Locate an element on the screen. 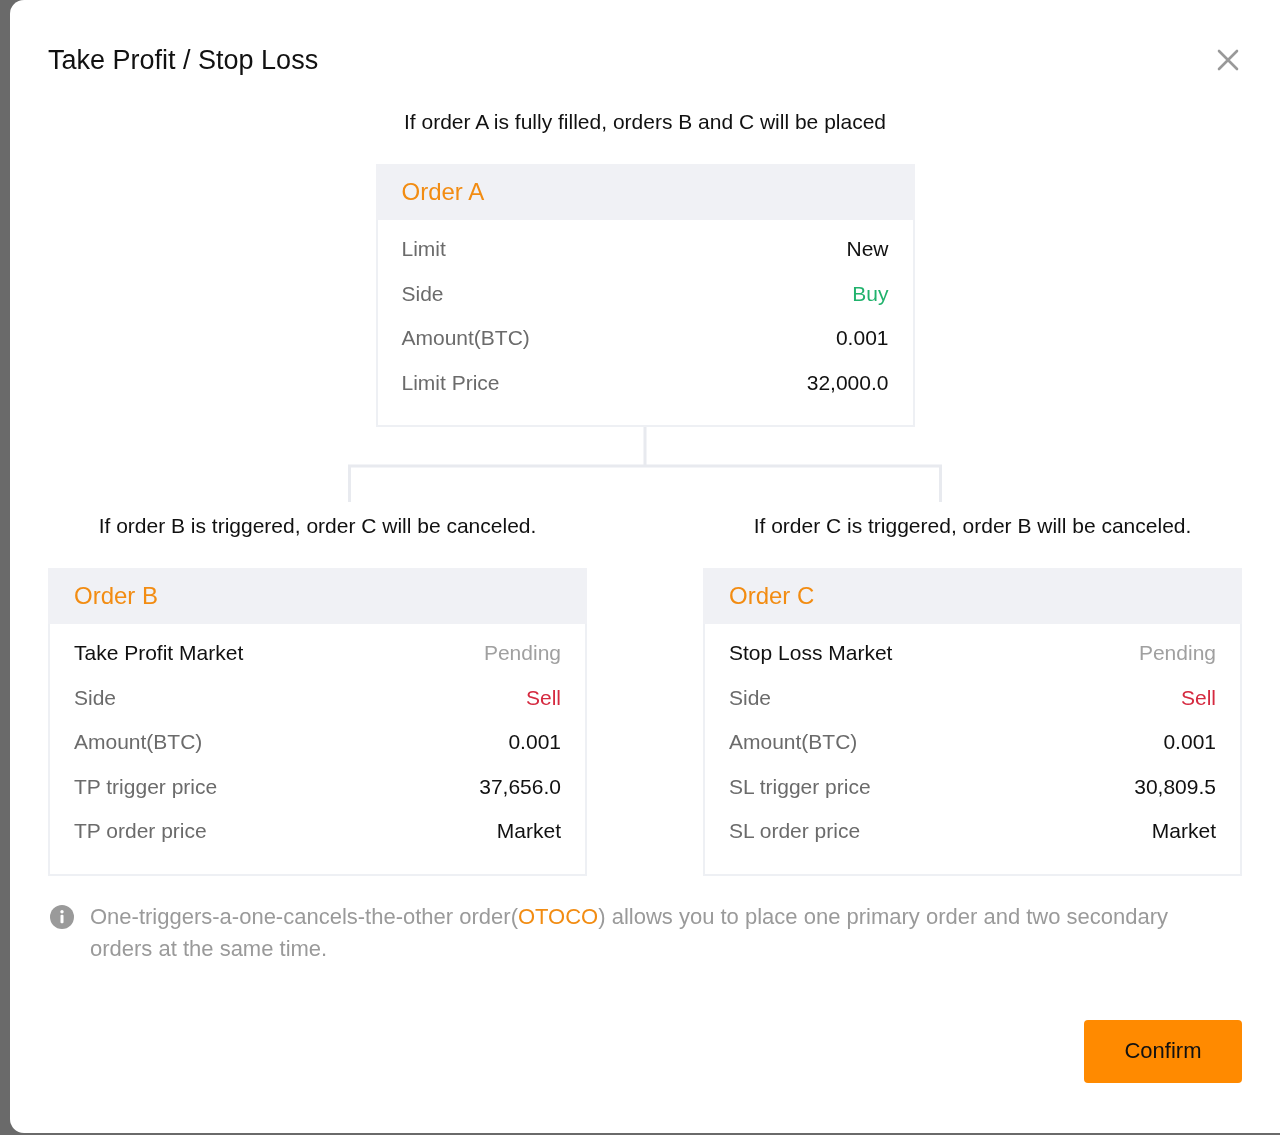  field-label: TP trigger price is located at coordinates (146, 786).